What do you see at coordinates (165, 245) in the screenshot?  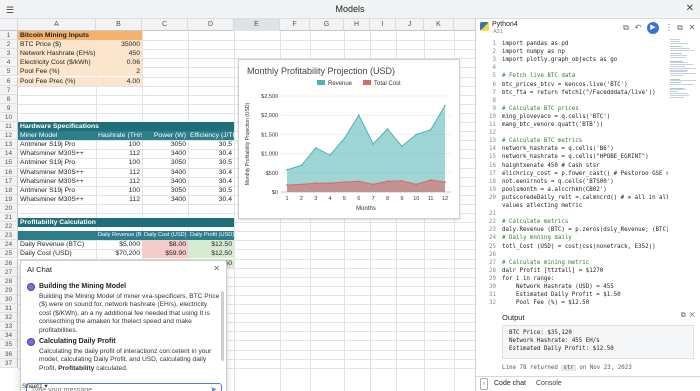 I see `cost-cell: $8.00` at bounding box center [165, 245].